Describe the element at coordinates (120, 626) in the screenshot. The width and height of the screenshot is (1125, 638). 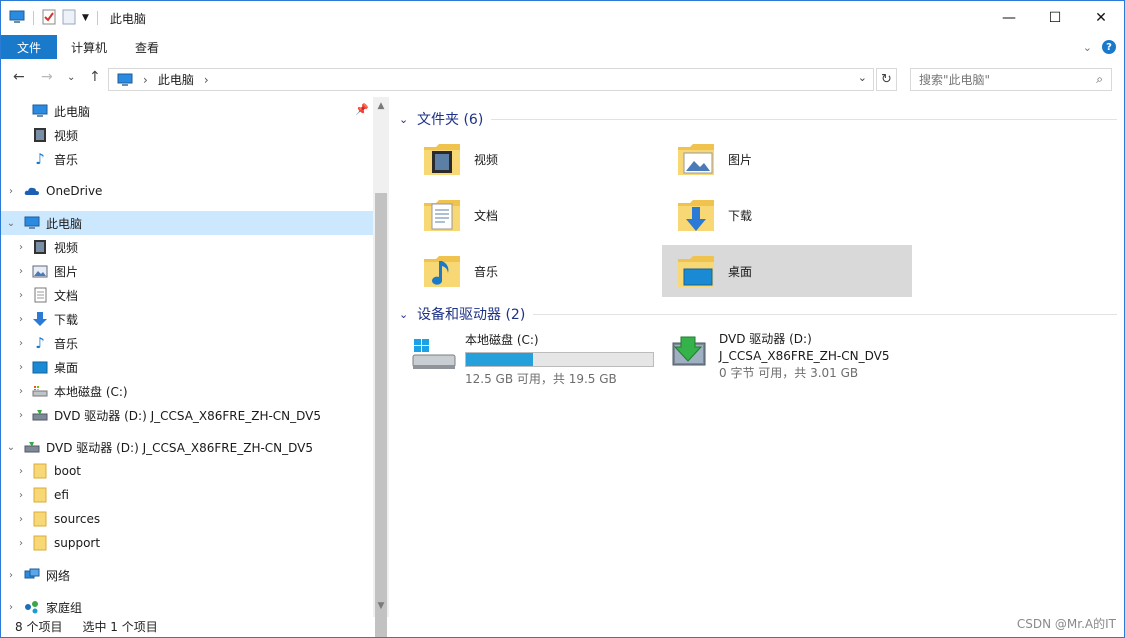
I see `selected-count: 选中 1 个项目` at that location.